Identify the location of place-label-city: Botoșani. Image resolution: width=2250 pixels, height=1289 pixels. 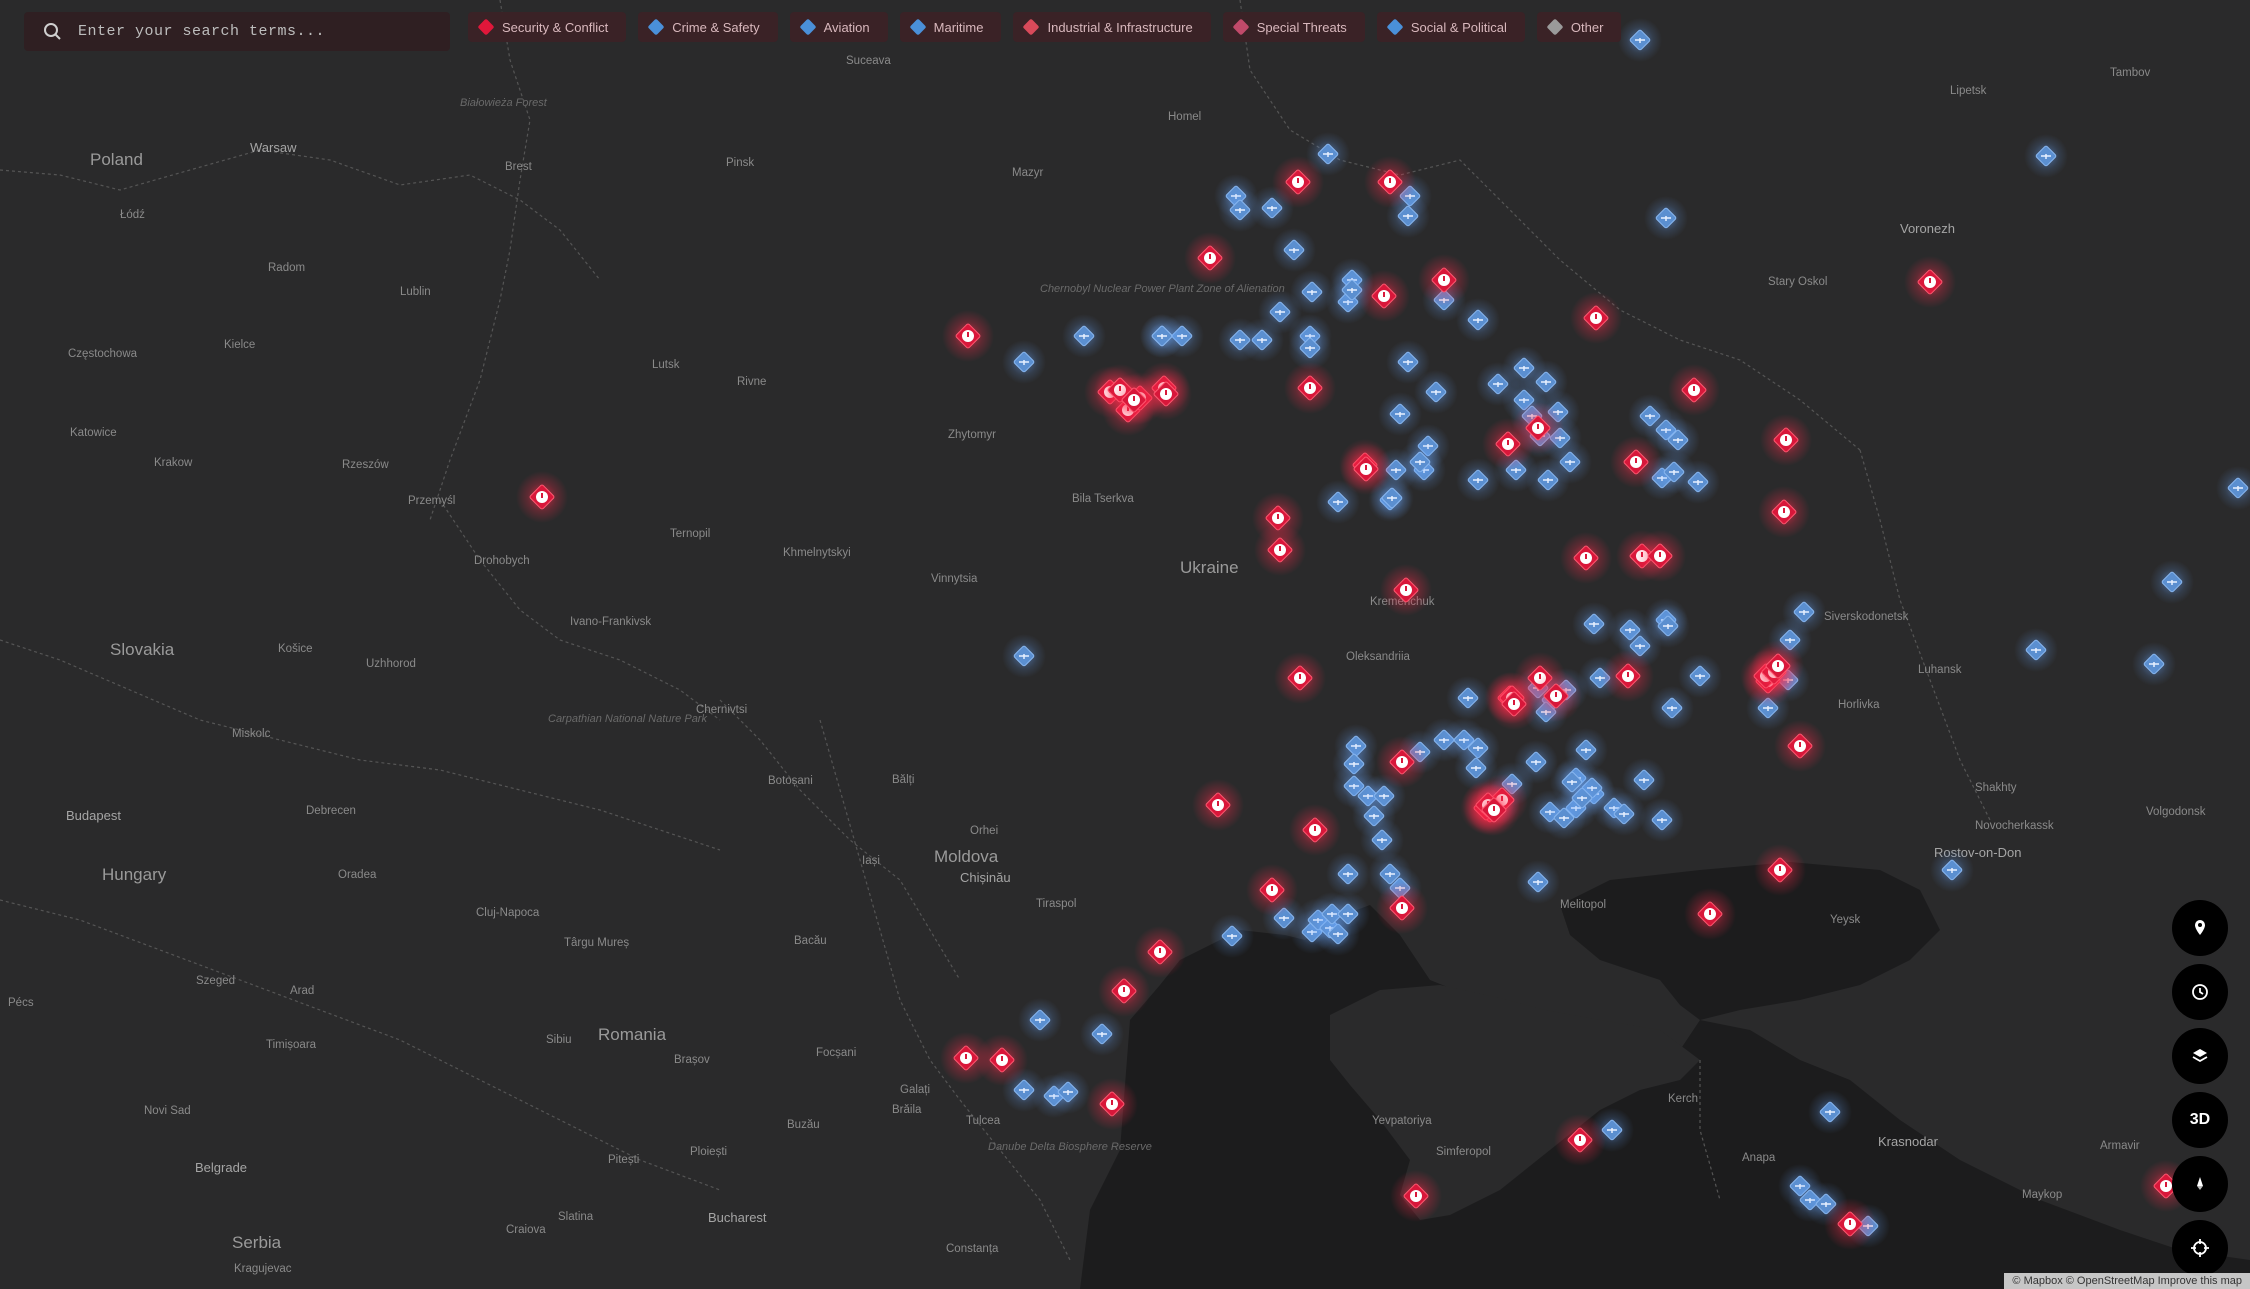
(790, 781).